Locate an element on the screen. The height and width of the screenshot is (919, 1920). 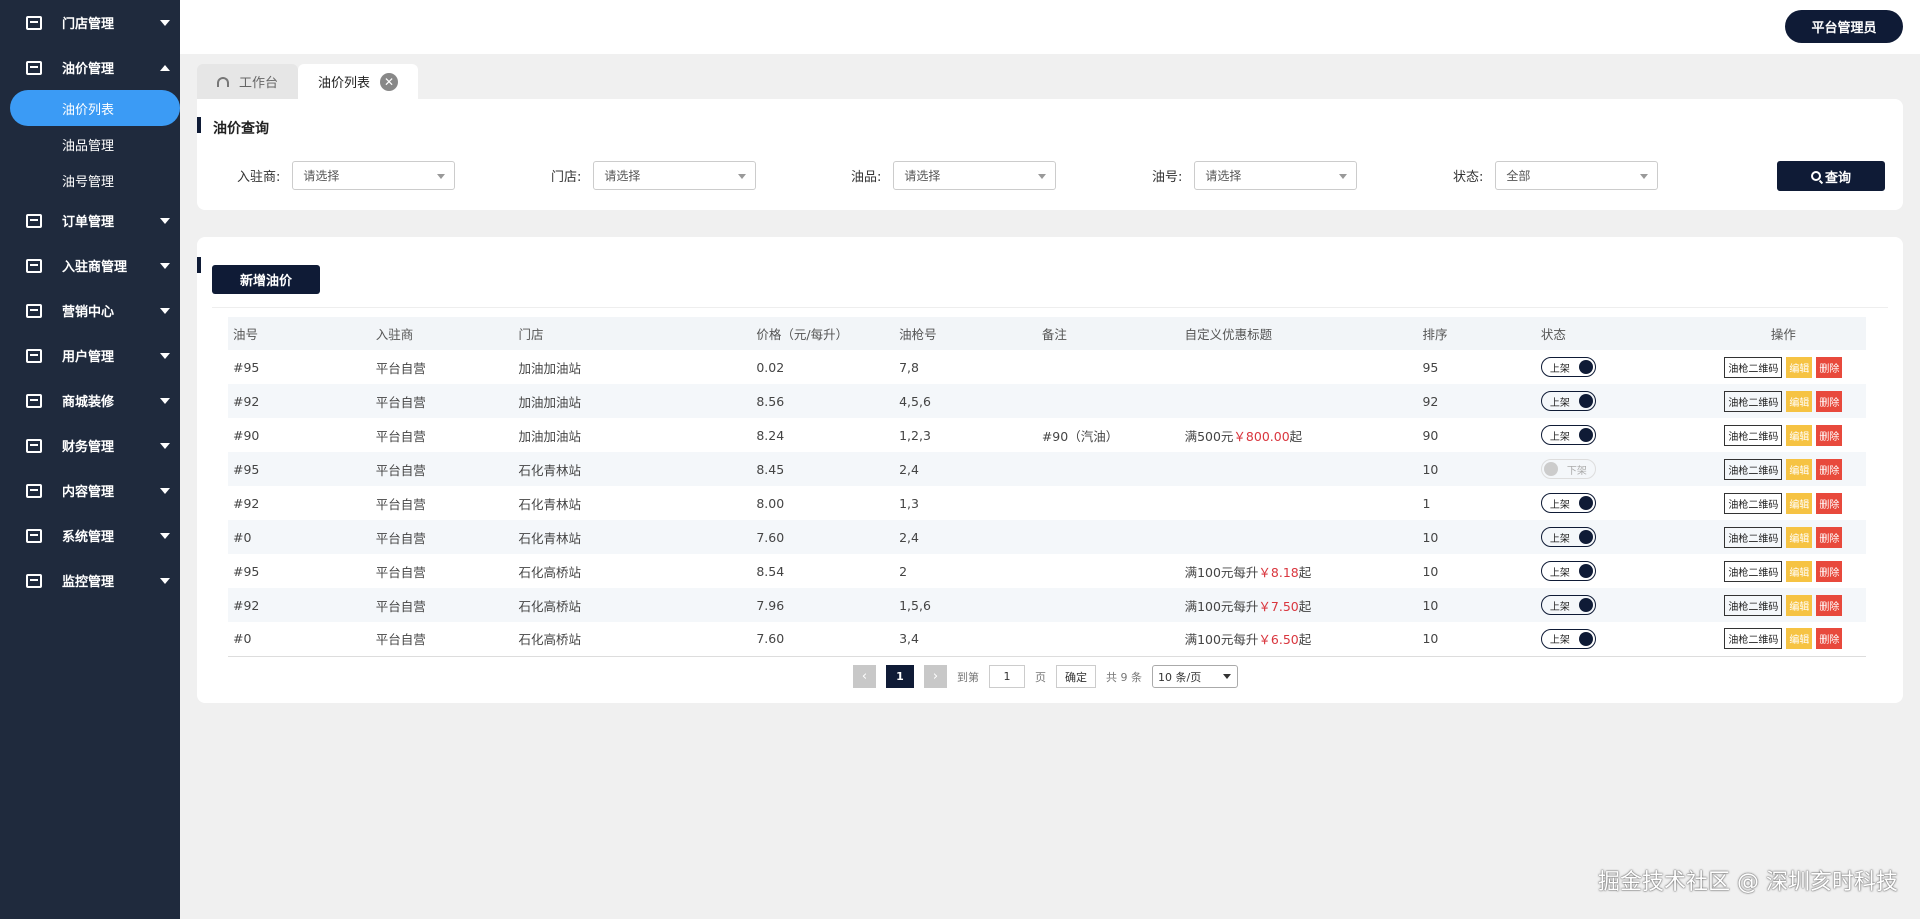
nav-order-management: 订单管理 is located at coordinates (90, 220).